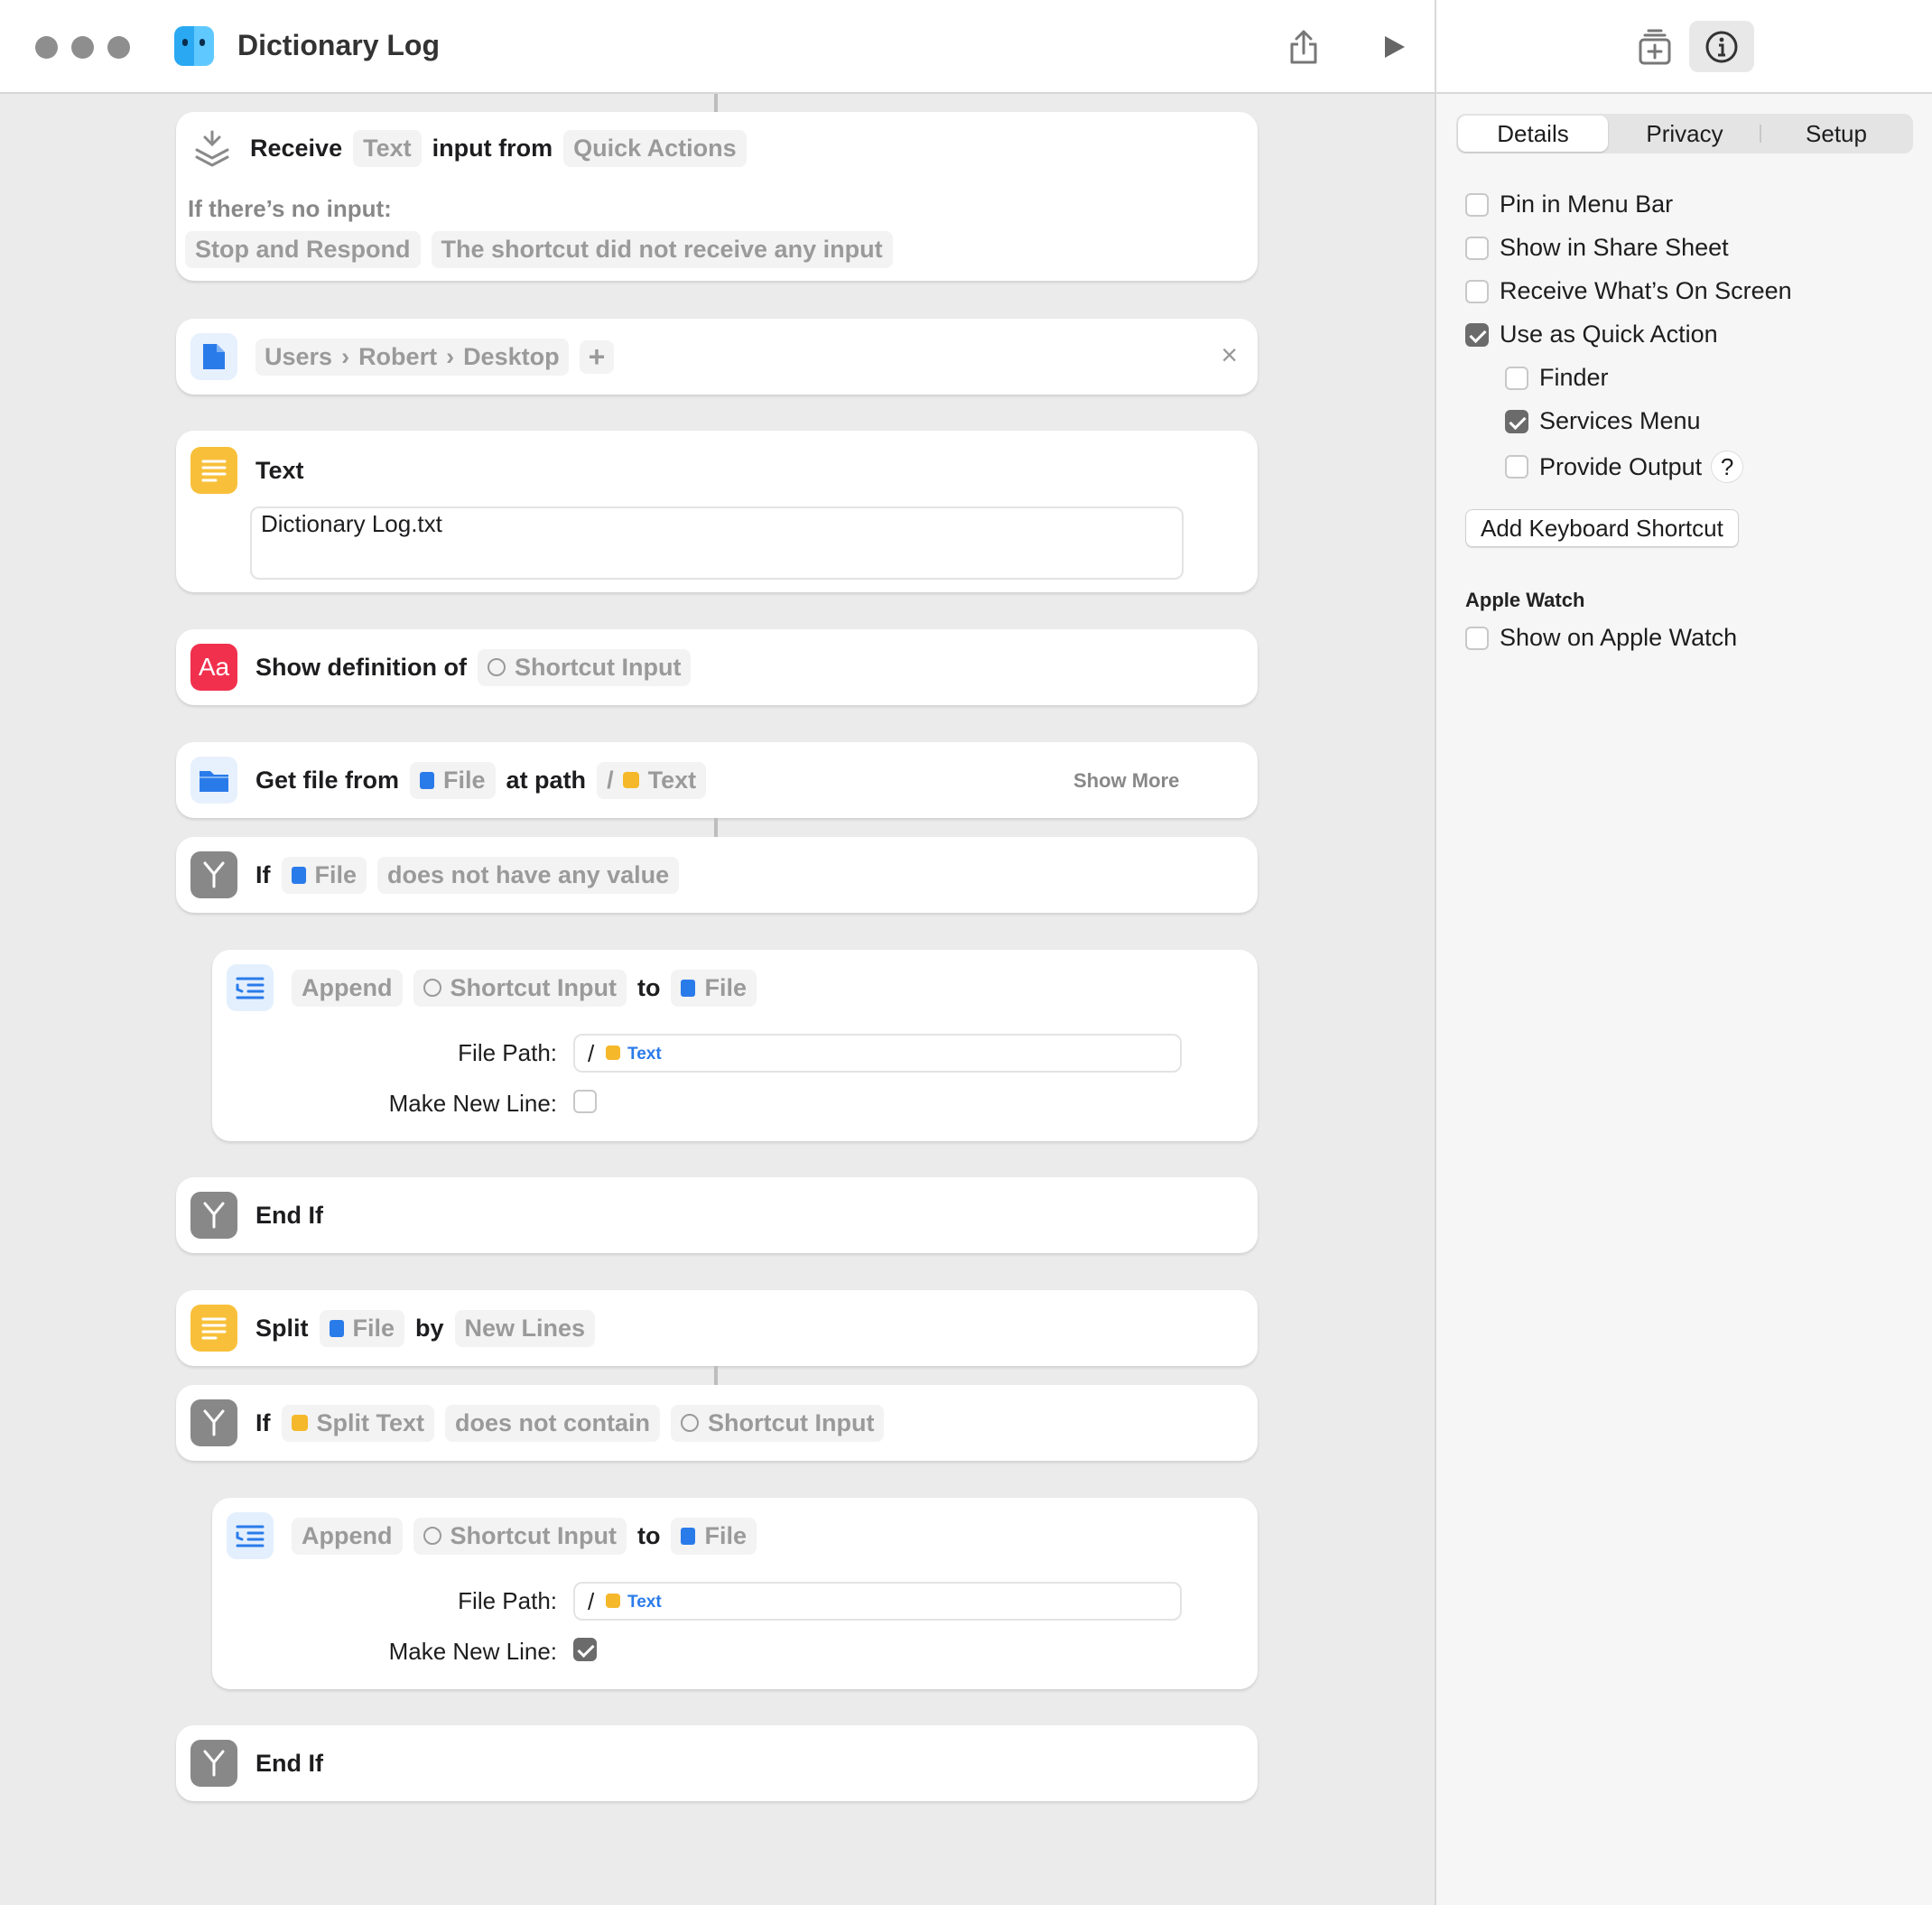  I want to click on tab-privacy: Privacy, so click(1685, 134).